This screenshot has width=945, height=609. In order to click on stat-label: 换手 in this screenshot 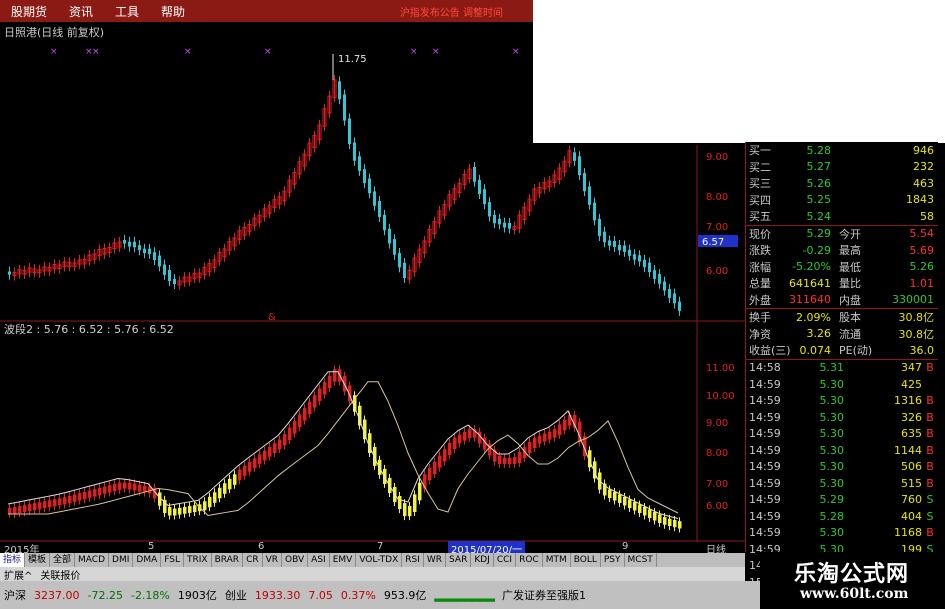, I will do `click(760, 318)`.